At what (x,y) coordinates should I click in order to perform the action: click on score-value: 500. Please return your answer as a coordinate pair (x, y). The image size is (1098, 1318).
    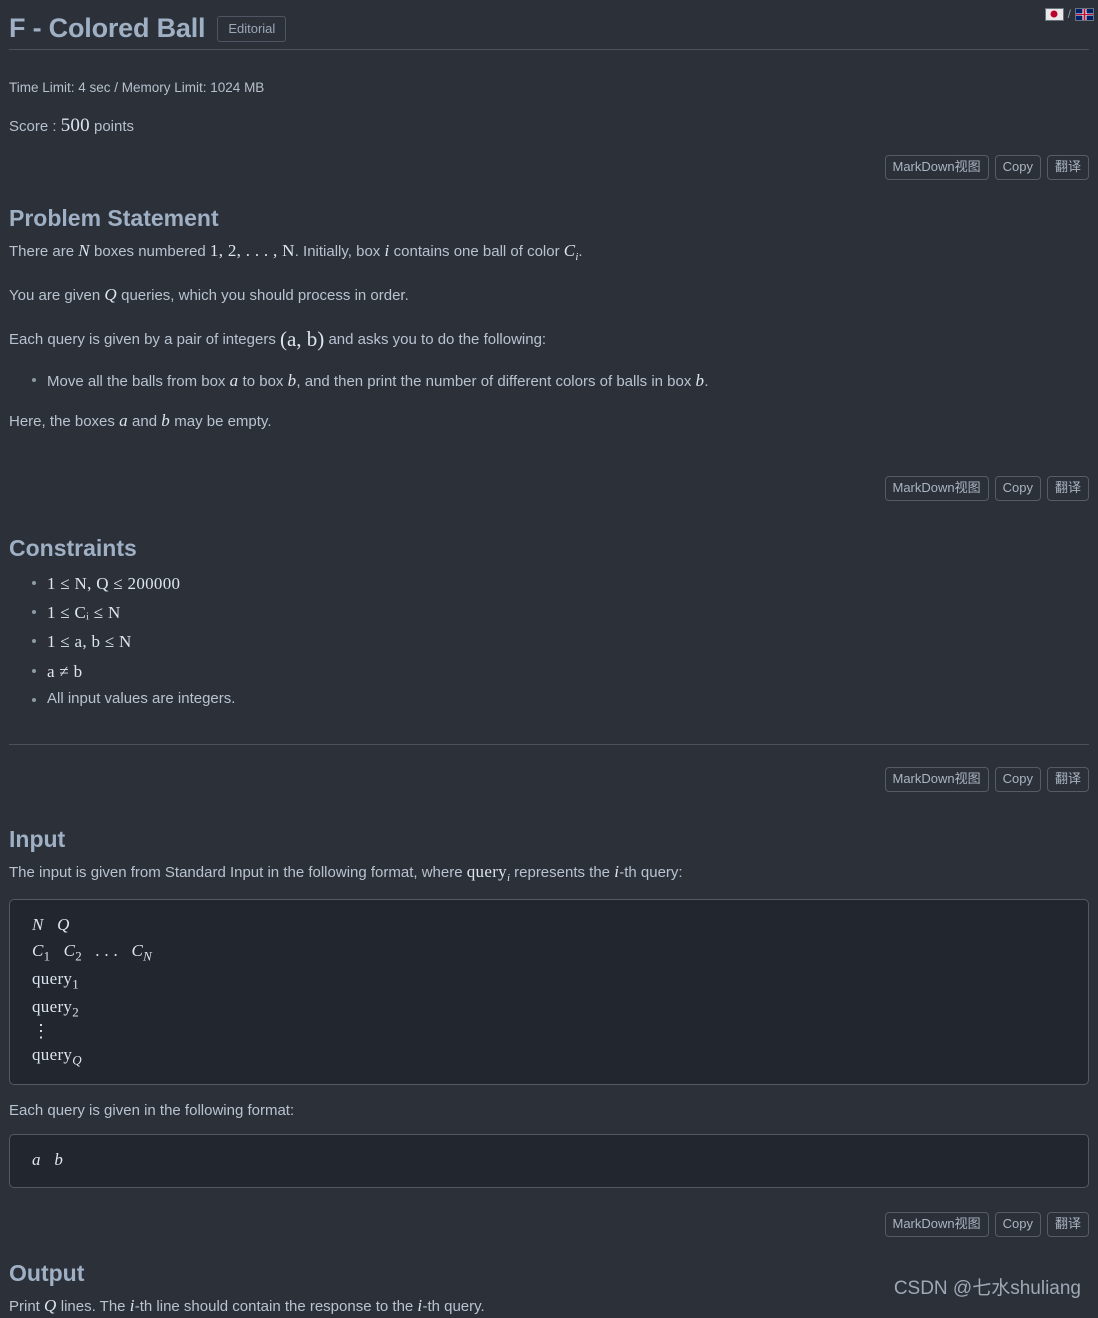
    Looking at the image, I should click on (75, 125).